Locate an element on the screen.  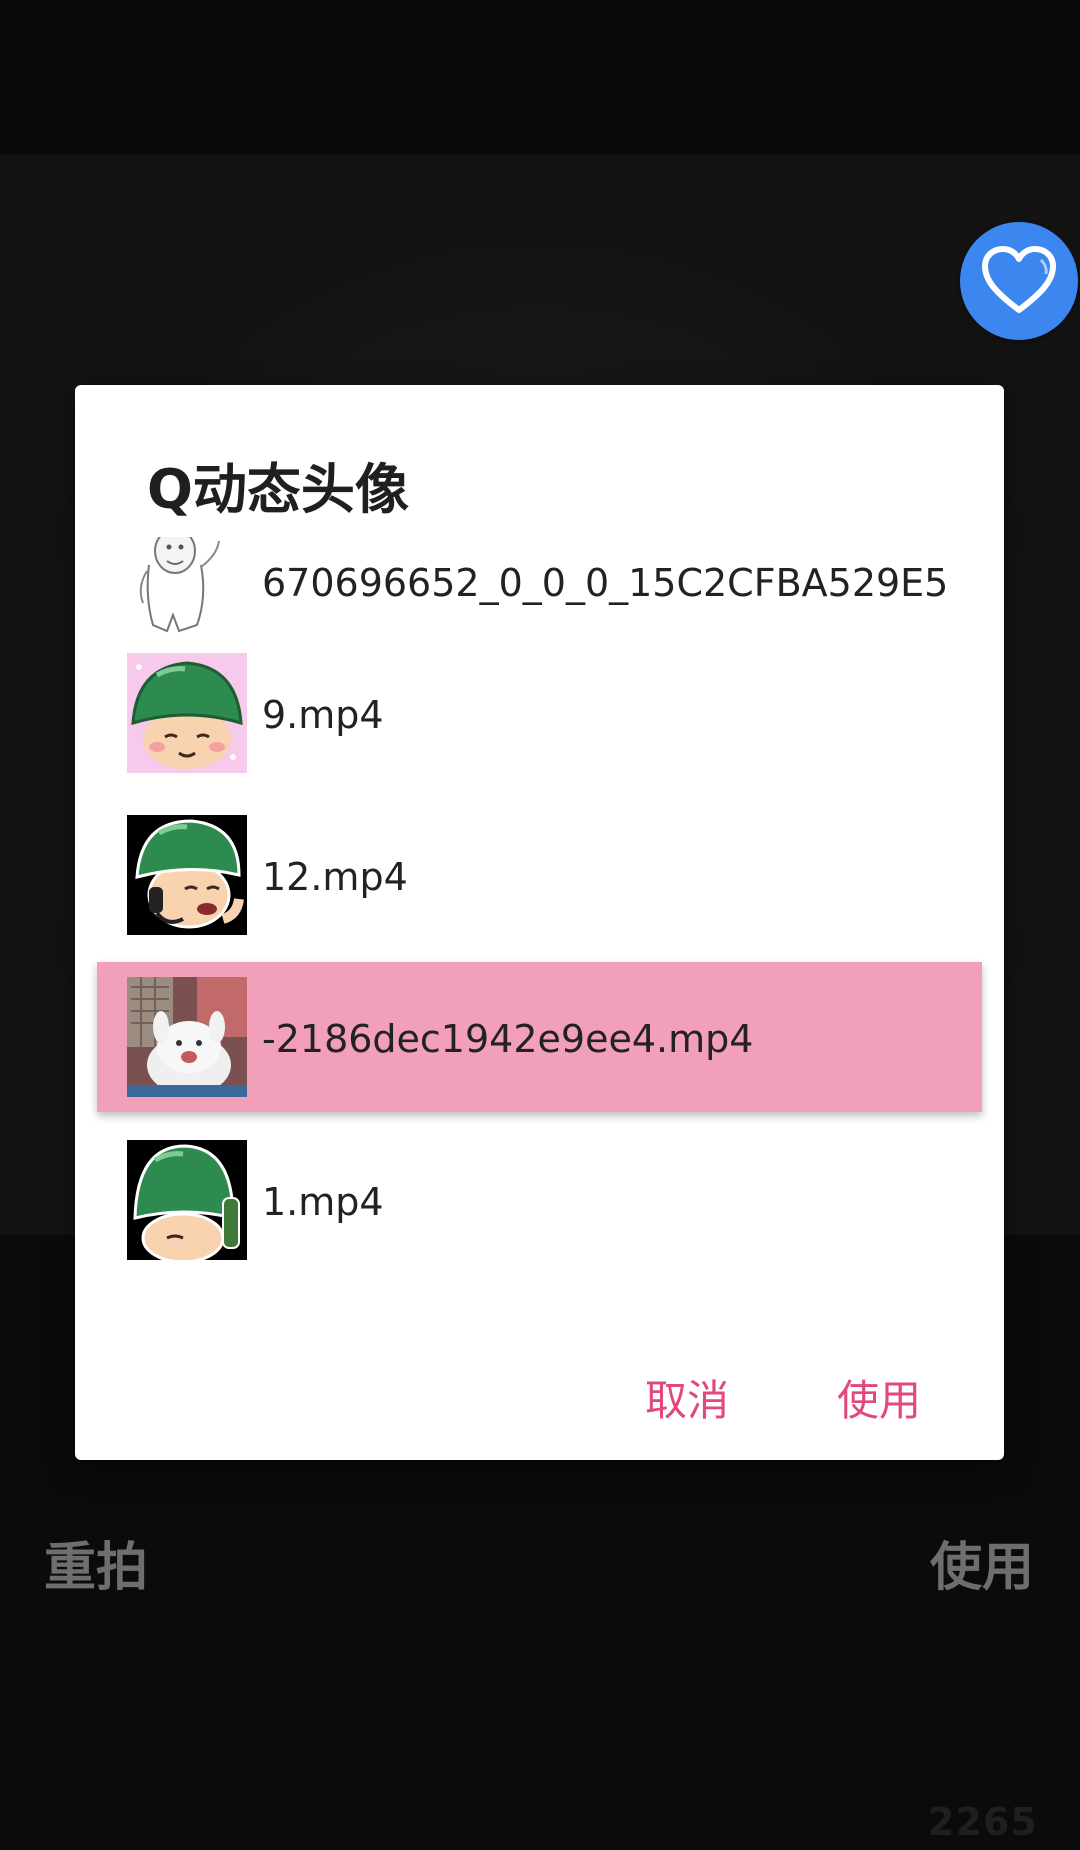
green-helmet-phone-thumbnail is located at coordinates (187, 875).